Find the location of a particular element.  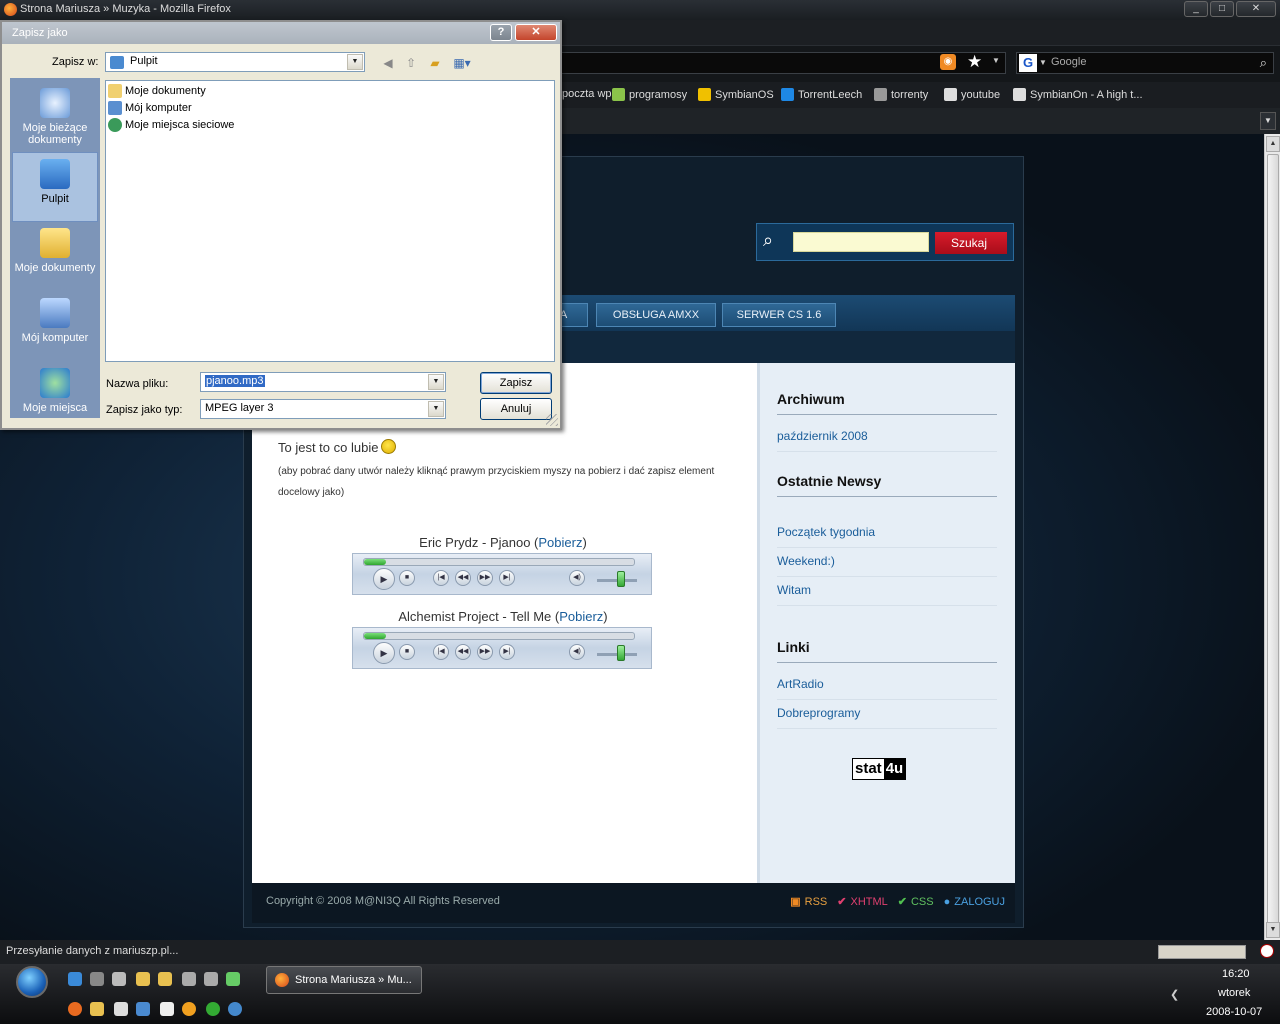

skype-icon is located at coordinates (235, 1009).